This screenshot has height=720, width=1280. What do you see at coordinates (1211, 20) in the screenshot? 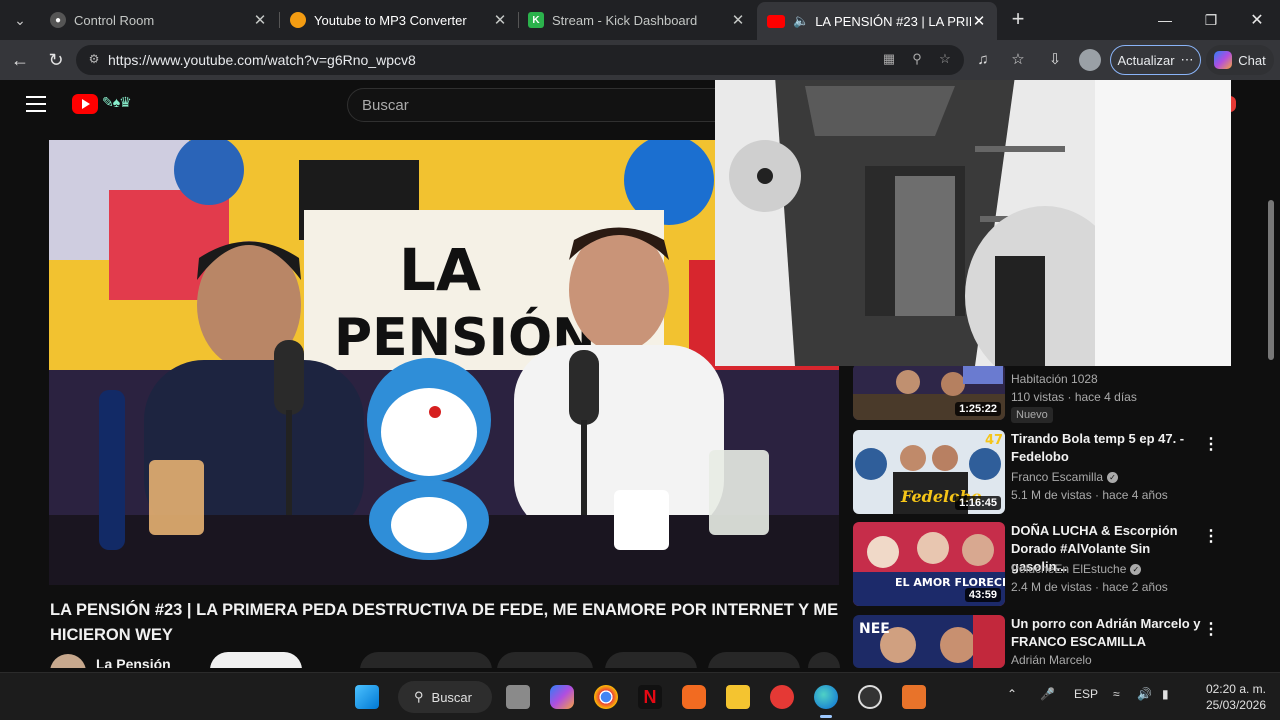
I see `restore-icon: ❐` at bounding box center [1211, 20].